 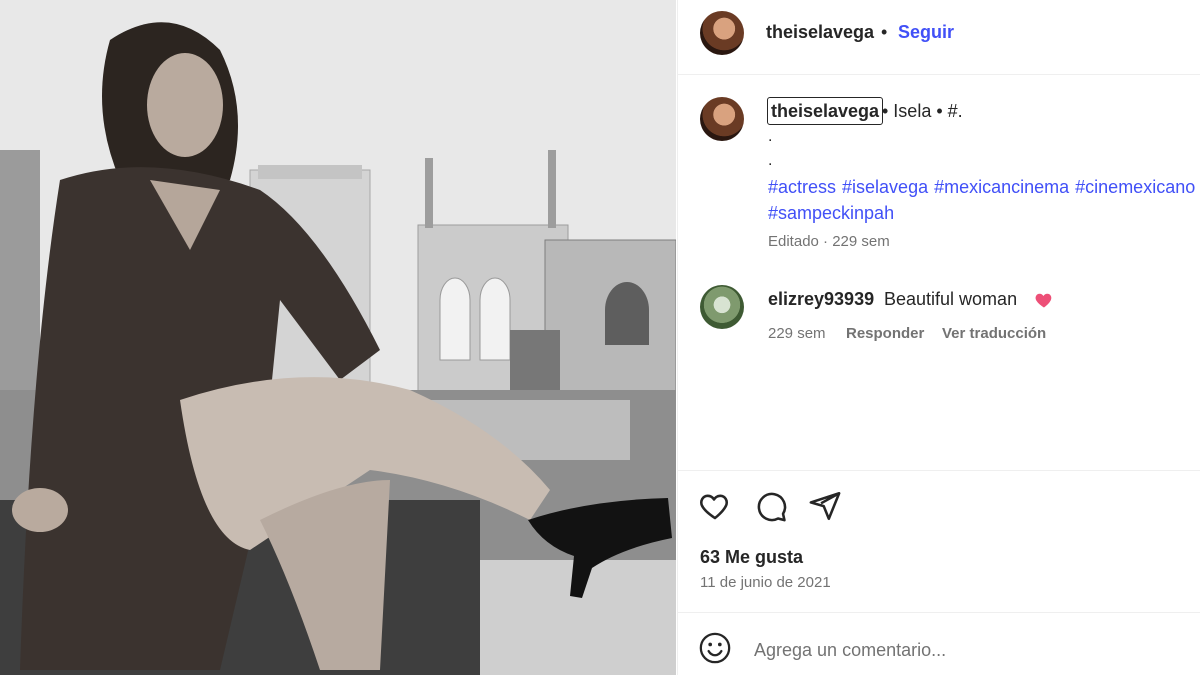 What do you see at coordinates (722, 307) in the screenshot?
I see `comment-avatar` at bounding box center [722, 307].